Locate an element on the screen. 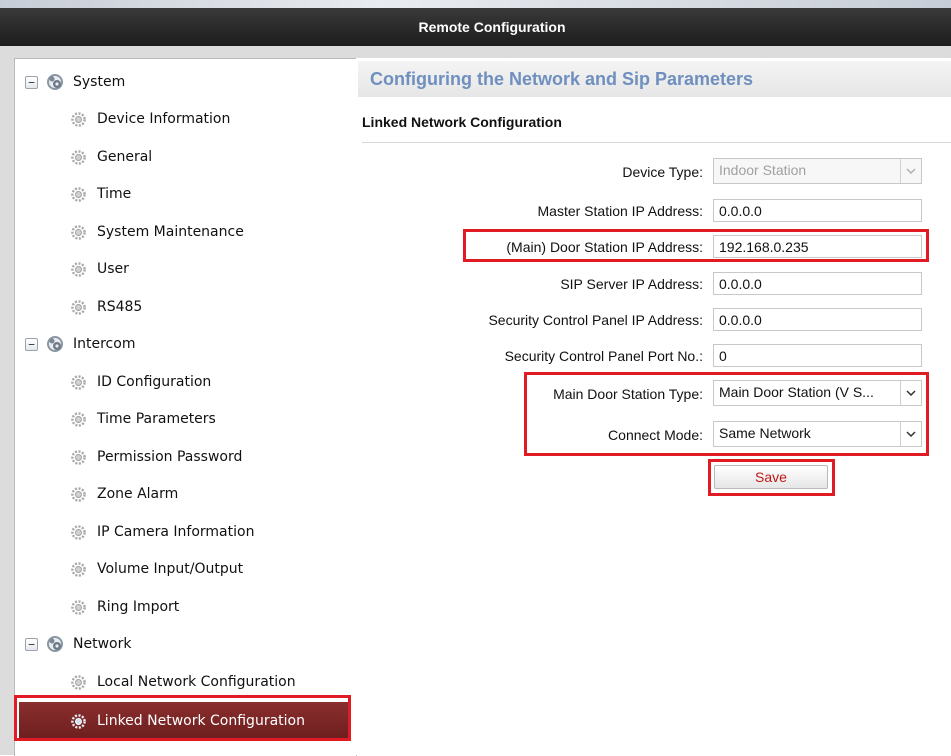  security-panel-port-label: Security Control Panel Port No.: is located at coordinates (603, 356).